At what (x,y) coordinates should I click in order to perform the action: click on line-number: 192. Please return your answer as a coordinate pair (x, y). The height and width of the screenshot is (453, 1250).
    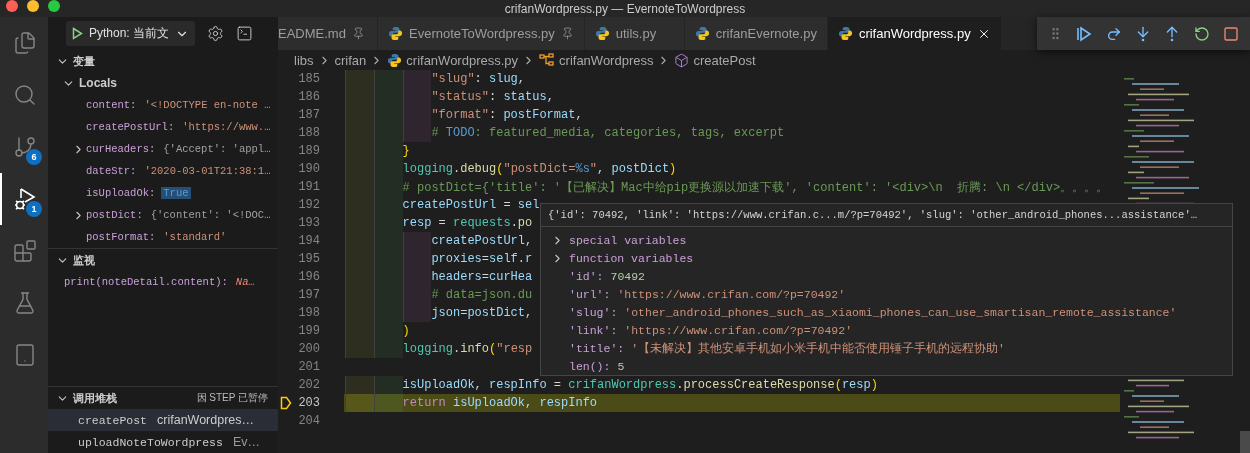
    Looking at the image, I should click on (308, 205).